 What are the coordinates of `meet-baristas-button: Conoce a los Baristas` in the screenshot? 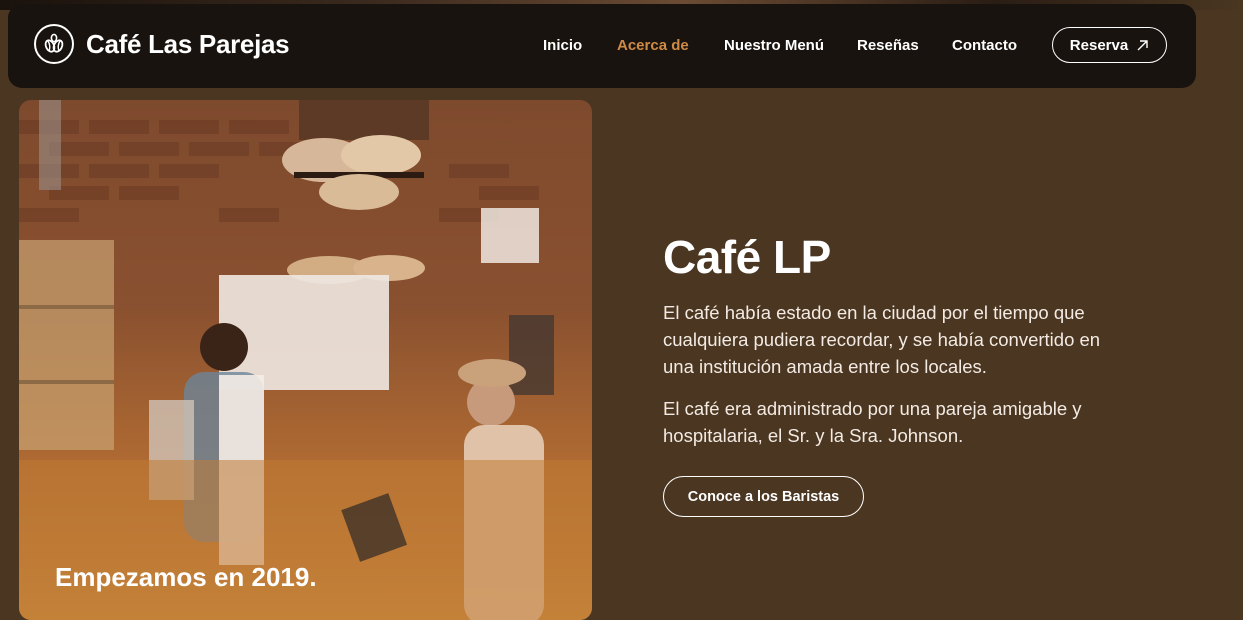 It's located at (763, 496).